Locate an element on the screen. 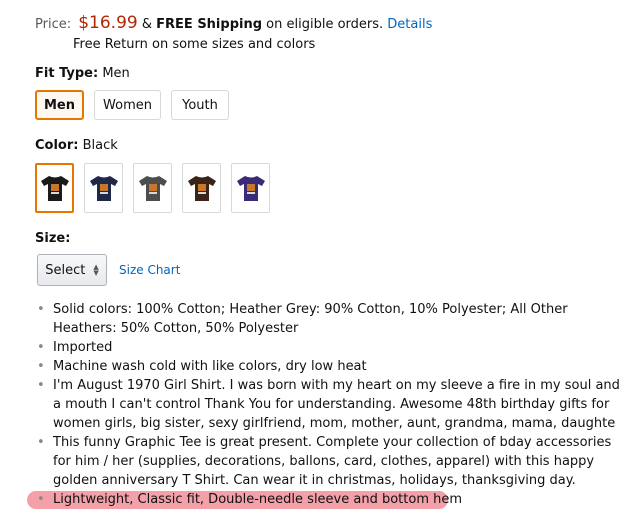 Image resolution: width=638 pixels, height=521 pixels. color-swatch-purple is located at coordinates (250, 188).